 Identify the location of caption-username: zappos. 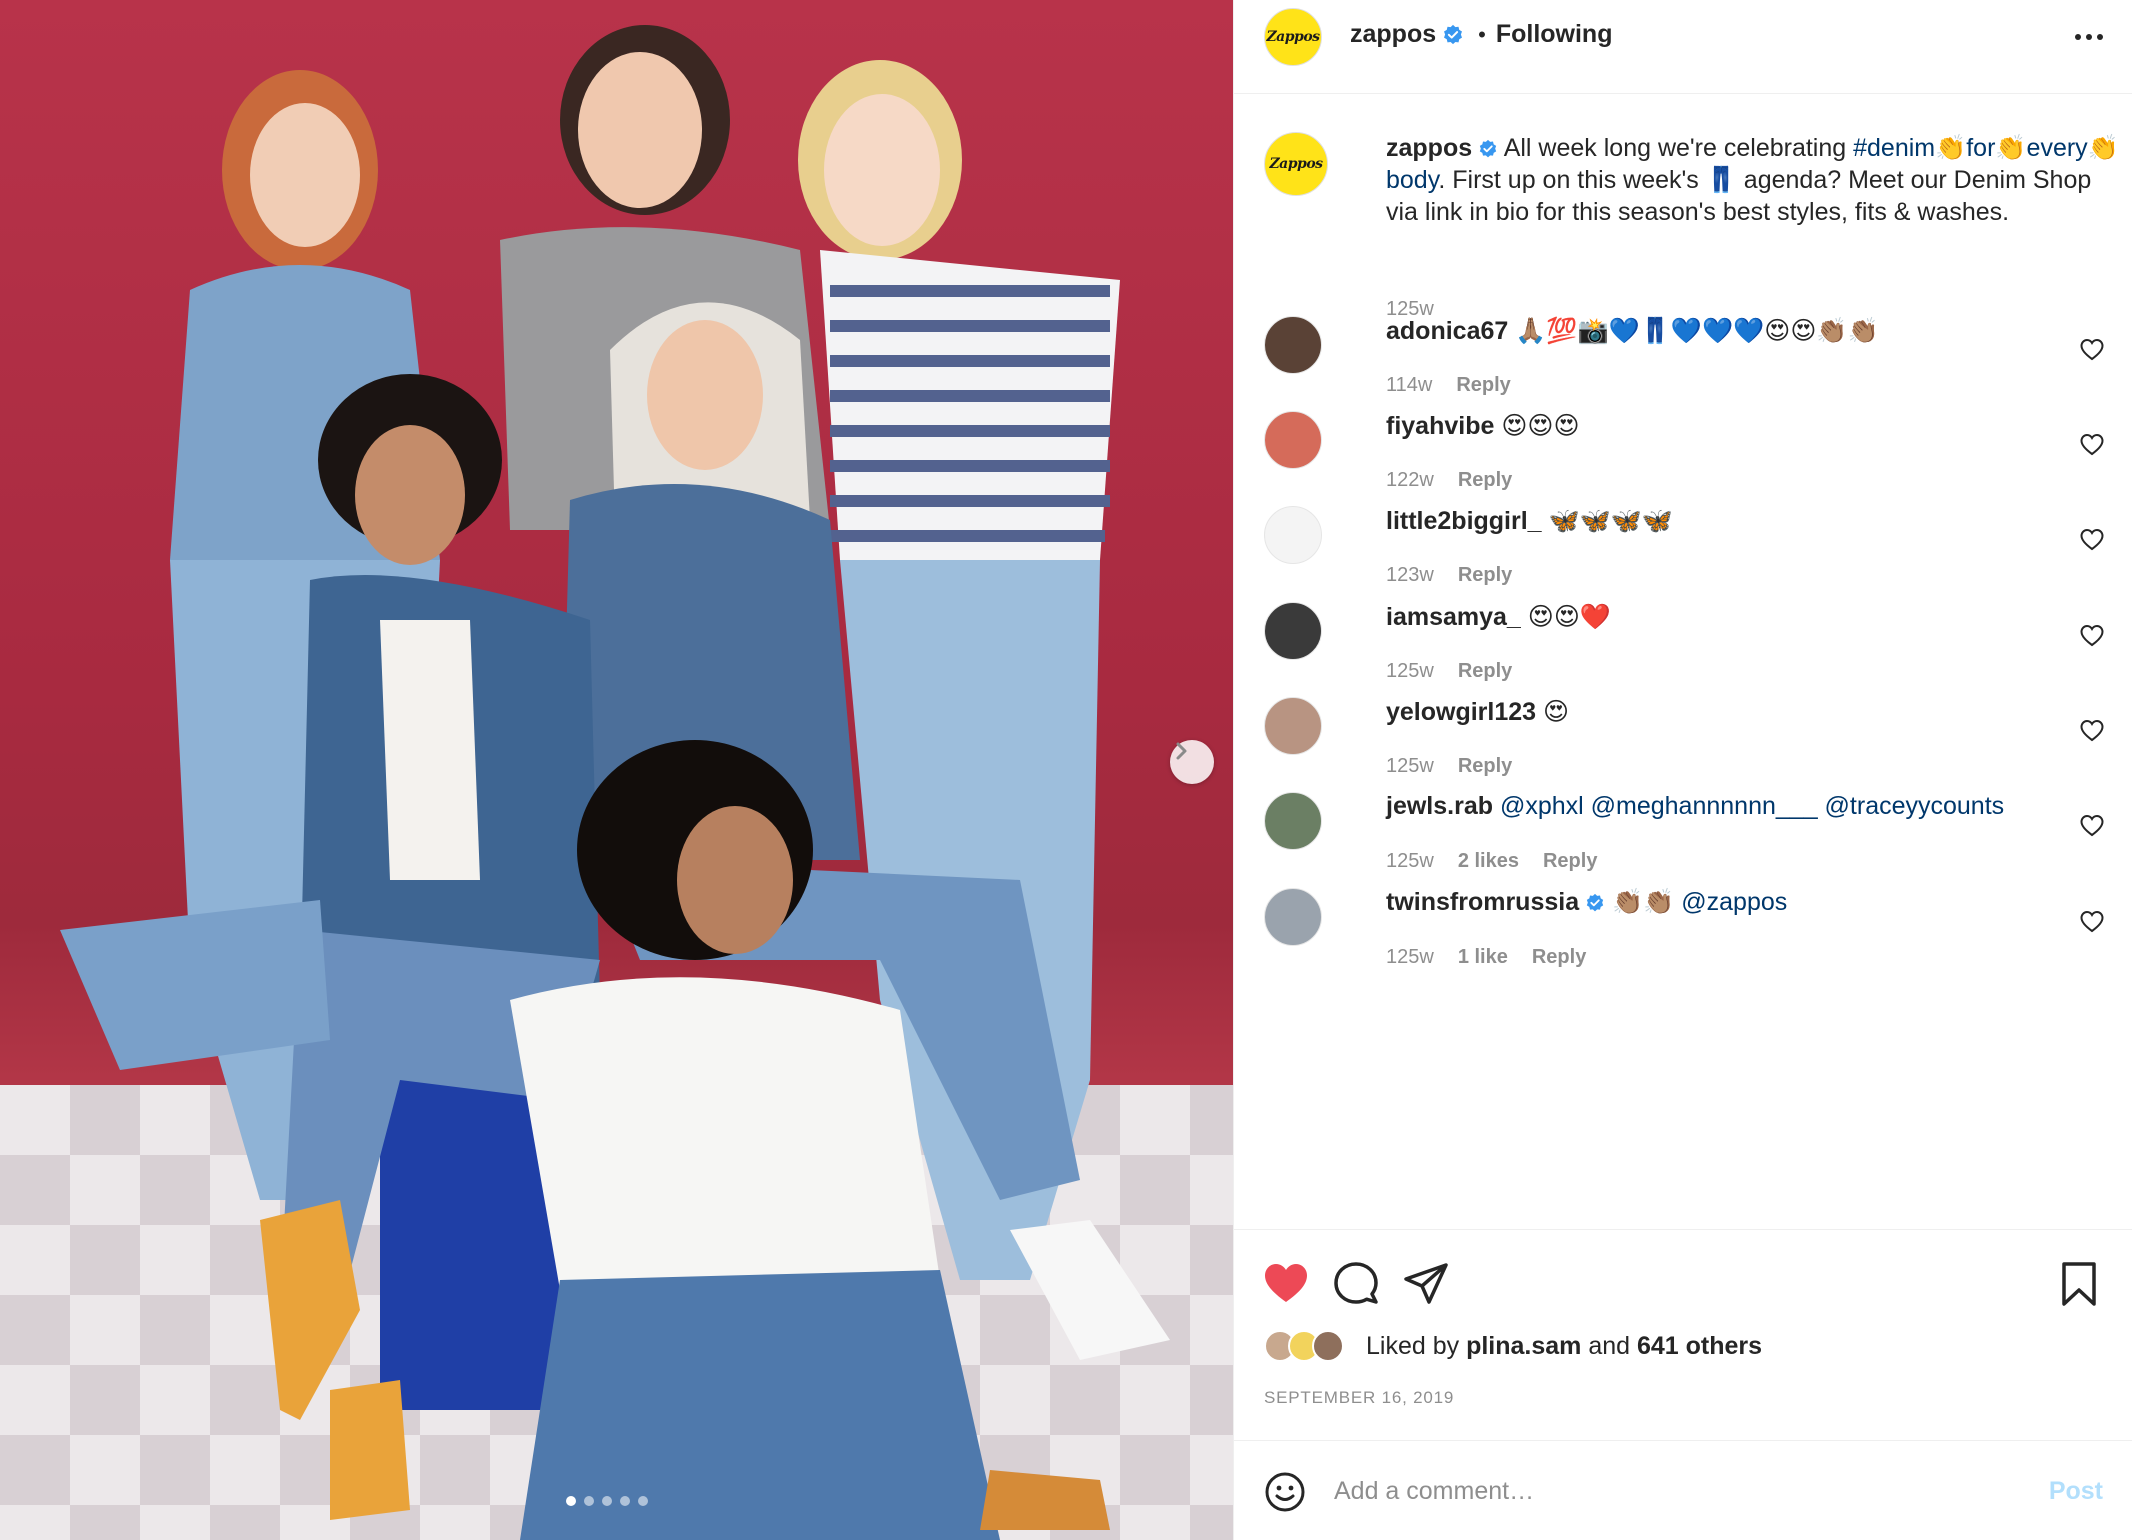
(1429, 148).